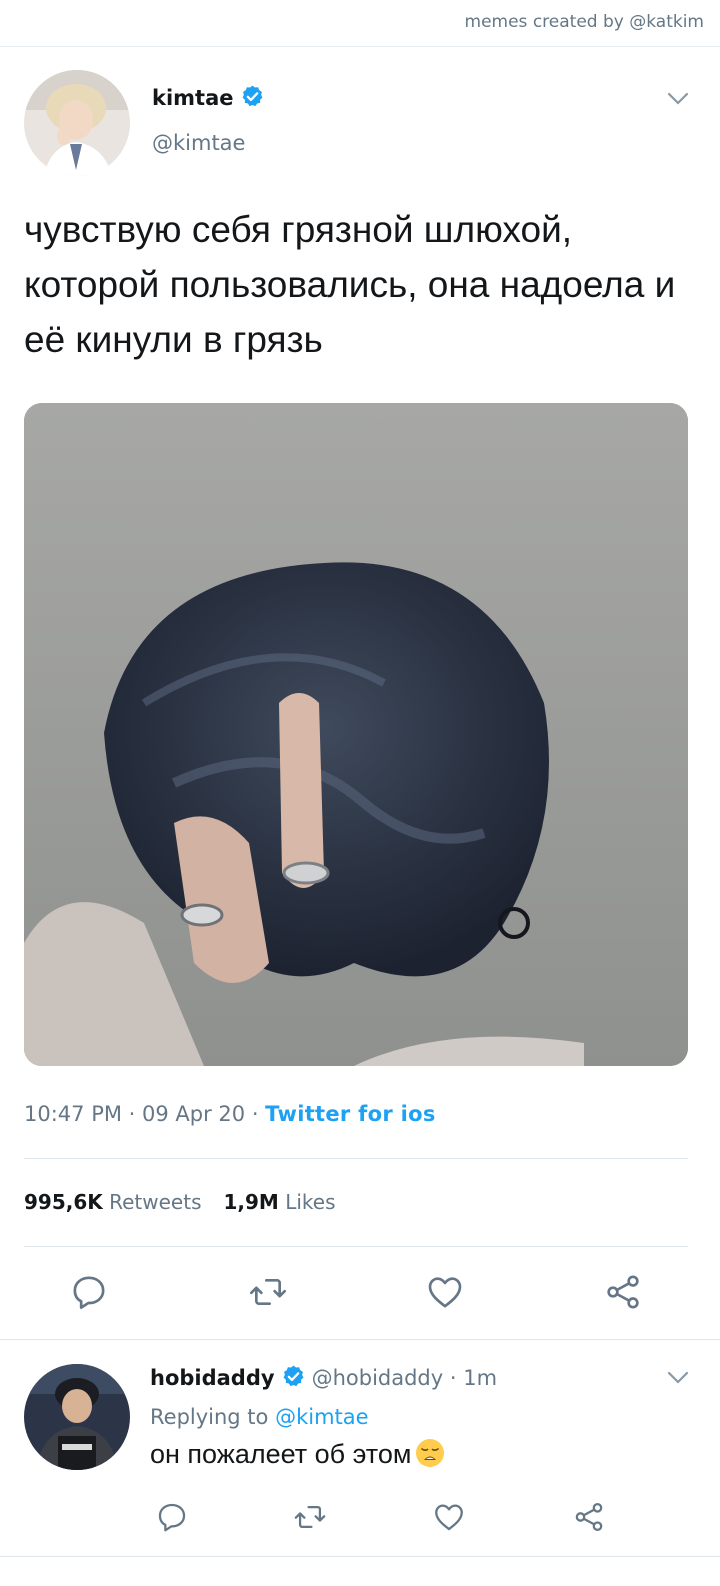  What do you see at coordinates (77, 1417) in the screenshot?
I see `reply-author-avatar` at bounding box center [77, 1417].